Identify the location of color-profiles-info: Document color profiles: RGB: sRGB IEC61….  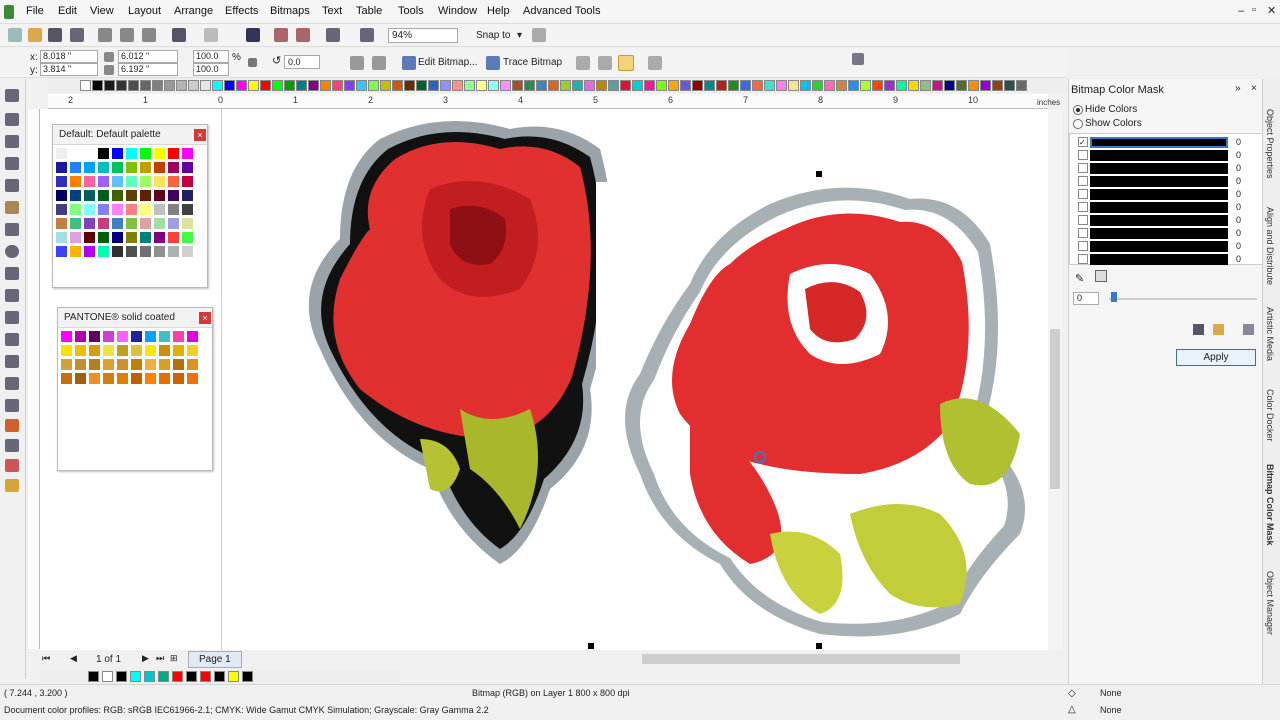
(246, 710).